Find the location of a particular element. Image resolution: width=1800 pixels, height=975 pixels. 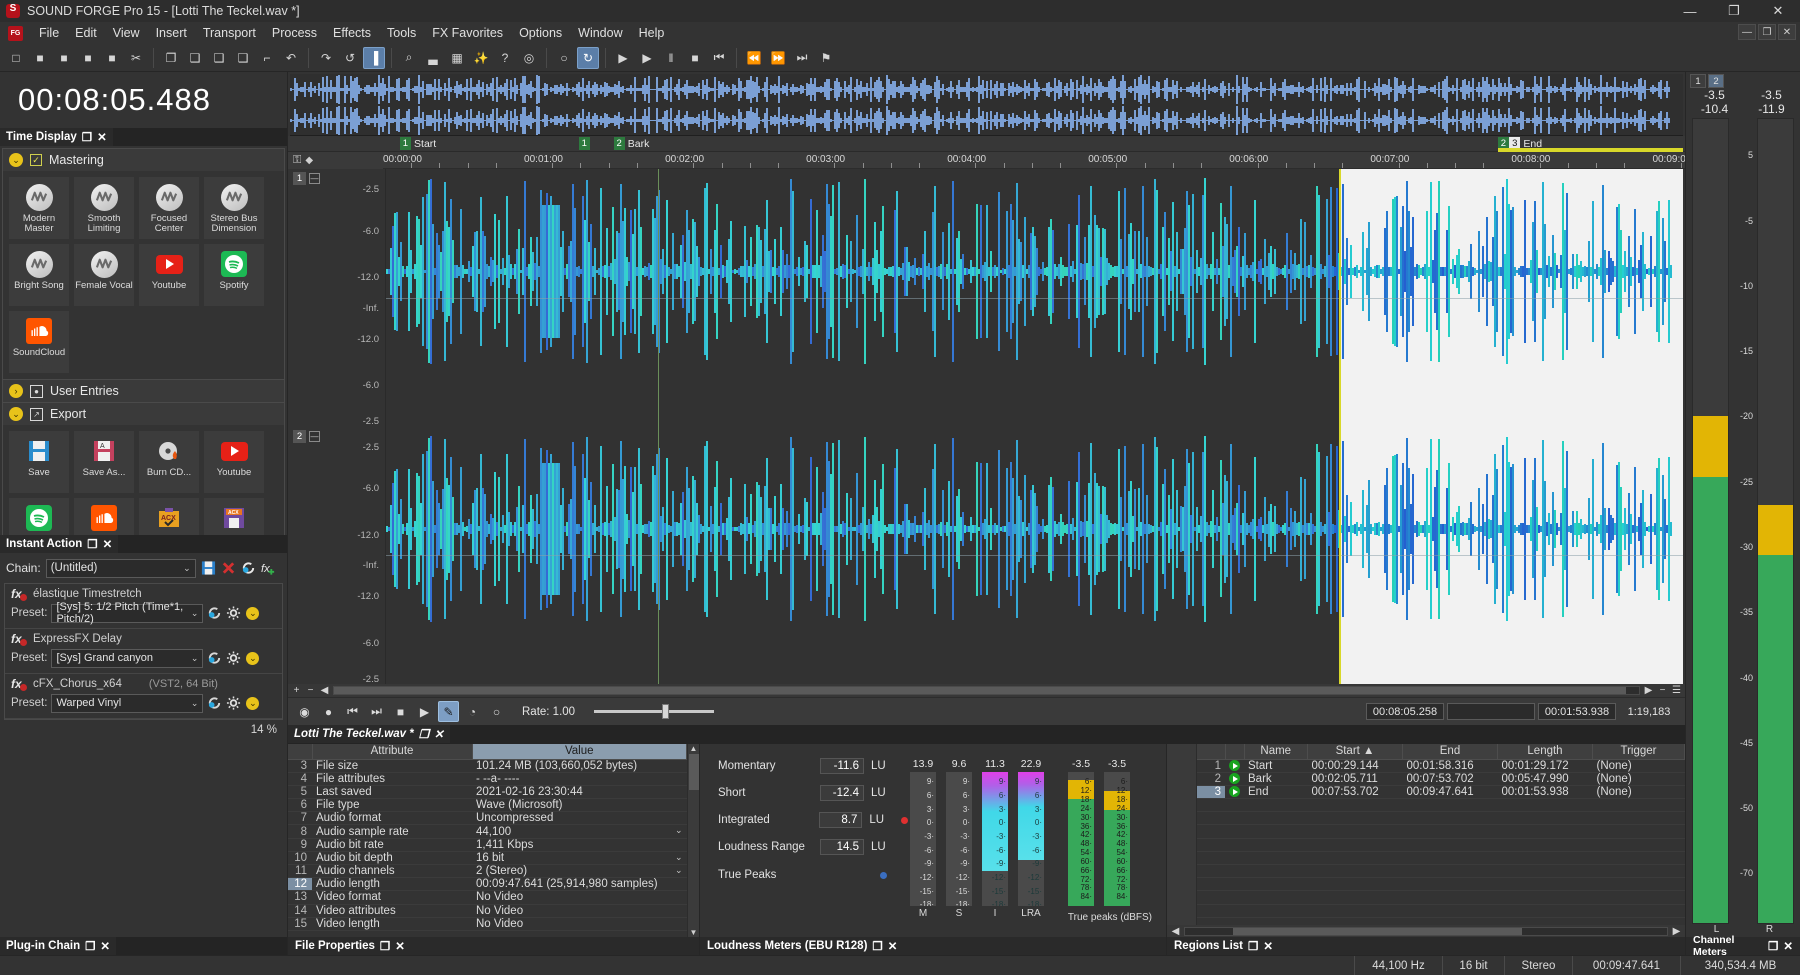

channel-1-minimize: — is located at coordinates (314, 178).